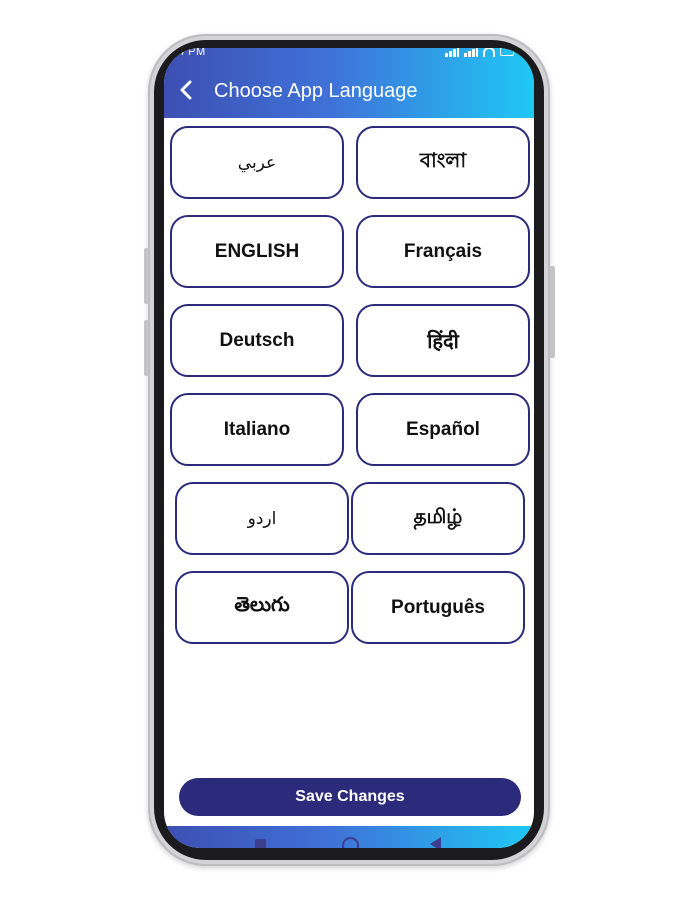 Image resolution: width=700 pixels, height=900 pixels. What do you see at coordinates (262, 518) in the screenshot?
I see `language-option-urdu: اردو` at bounding box center [262, 518].